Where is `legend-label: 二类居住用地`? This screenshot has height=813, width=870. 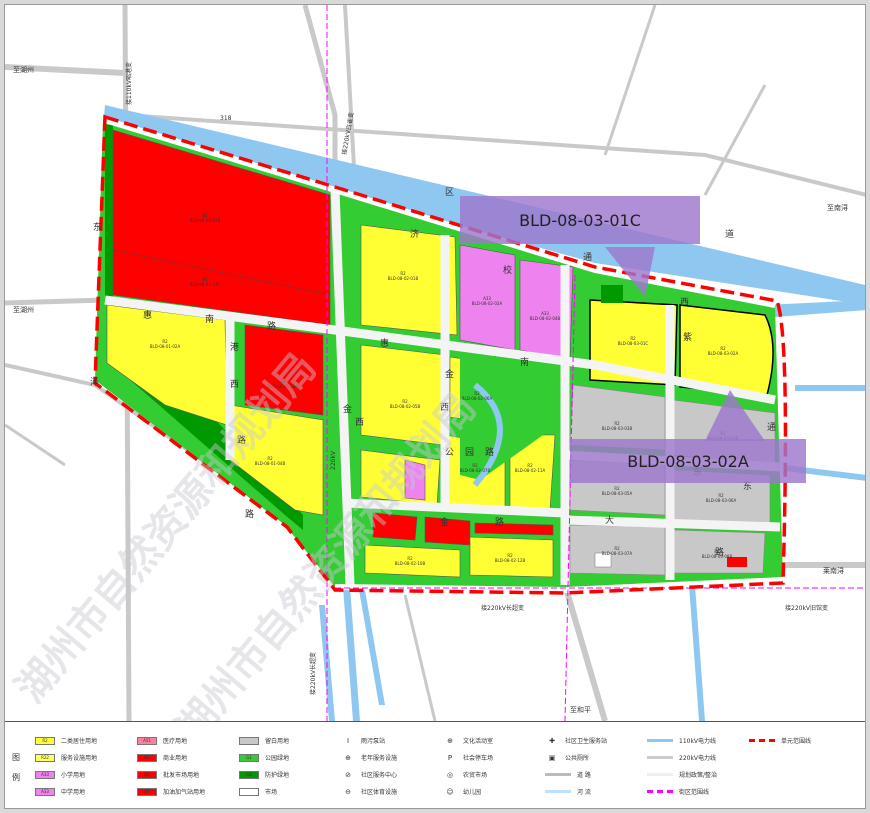 legend-label: 二类居住用地 is located at coordinates (79, 741).